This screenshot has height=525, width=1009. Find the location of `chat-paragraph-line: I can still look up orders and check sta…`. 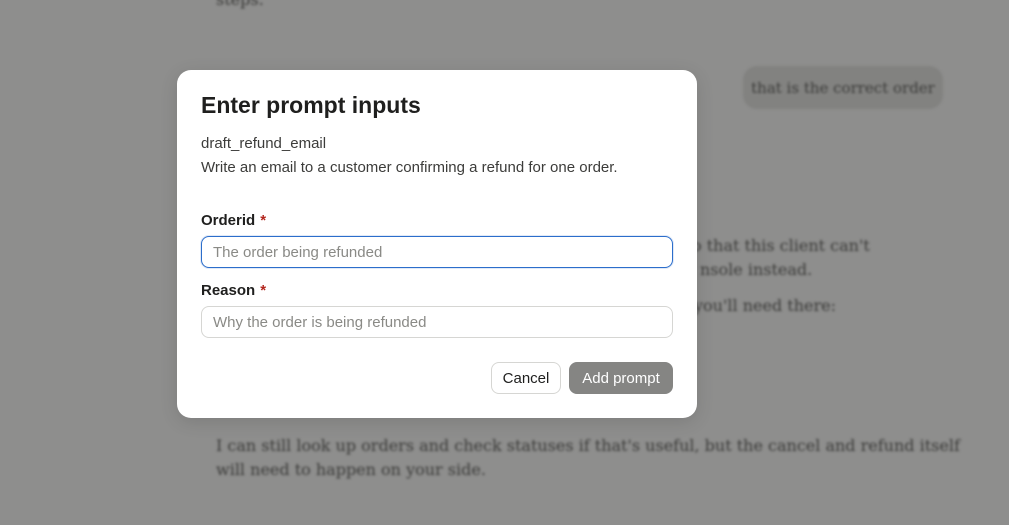

chat-paragraph-line: I can still look up orders and check sta… is located at coordinates (588, 445).